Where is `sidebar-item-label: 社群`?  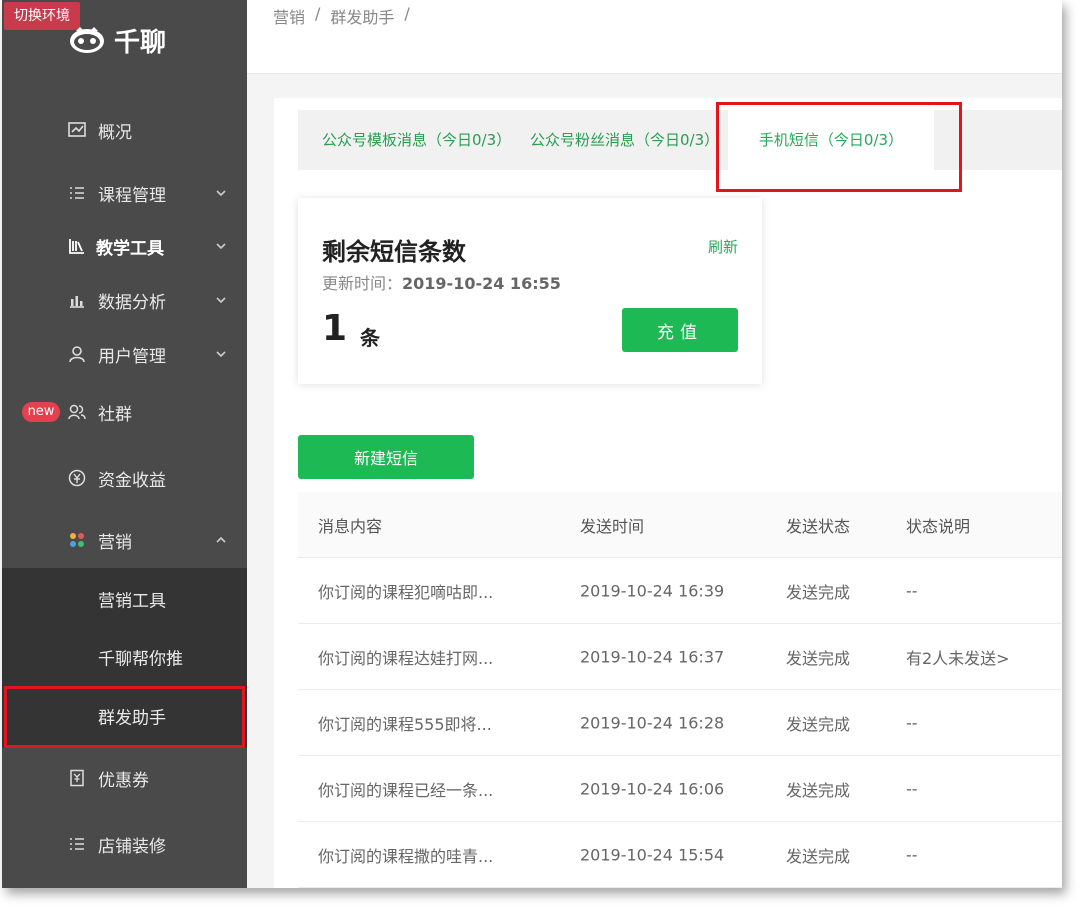 sidebar-item-label: 社群 is located at coordinates (115, 414).